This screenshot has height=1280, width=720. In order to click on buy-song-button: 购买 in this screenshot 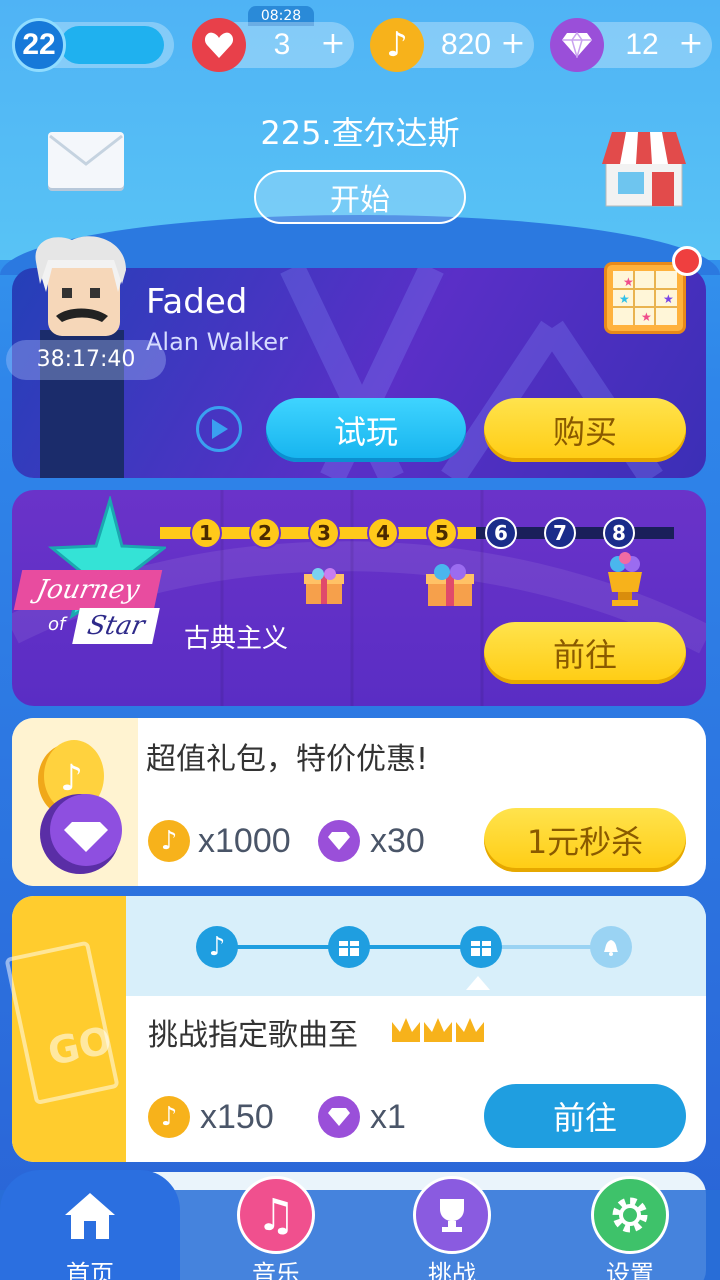, I will do `click(585, 430)`.